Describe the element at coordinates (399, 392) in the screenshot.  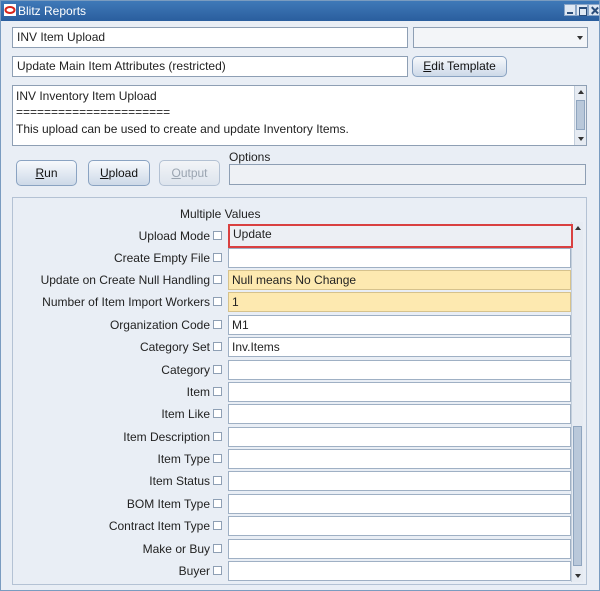
I see `item-field` at that location.